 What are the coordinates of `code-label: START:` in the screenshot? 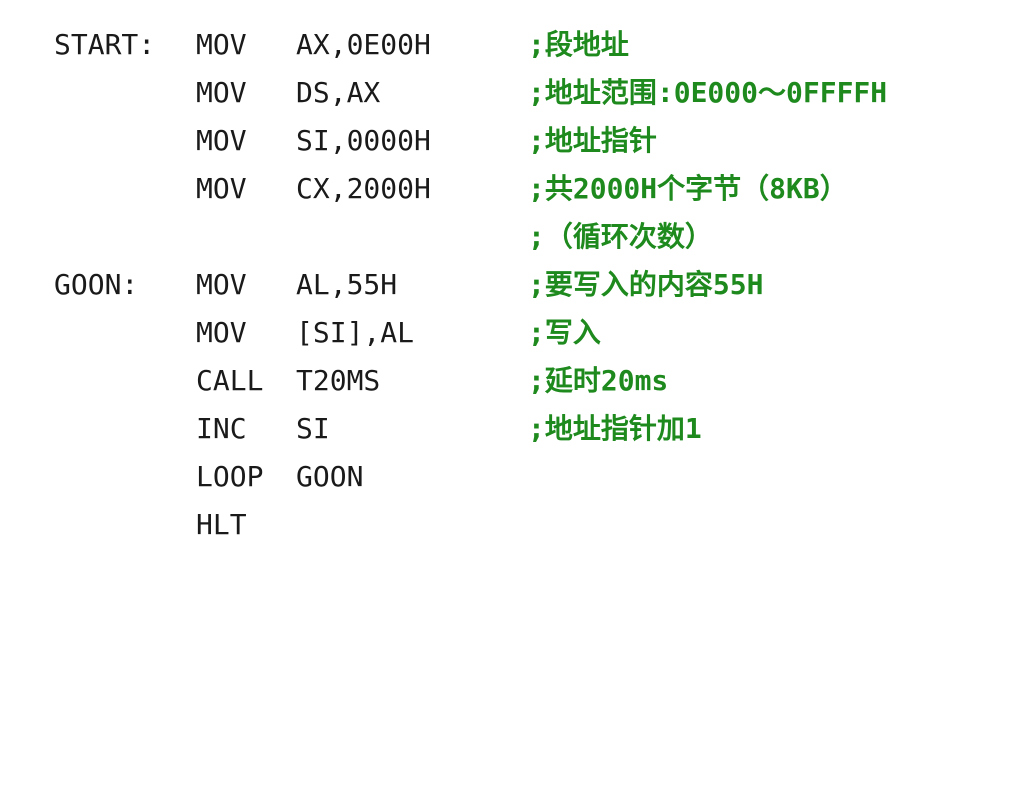 It's located at (105, 44).